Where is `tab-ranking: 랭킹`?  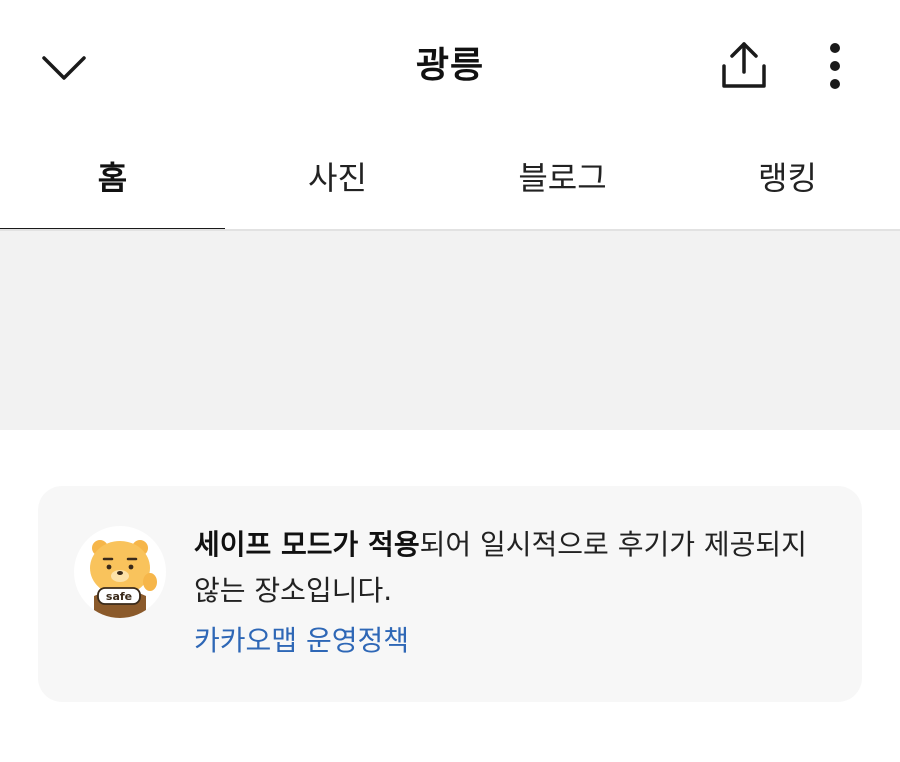
tab-ranking: 랭킹 is located at coordinates (787, 181).